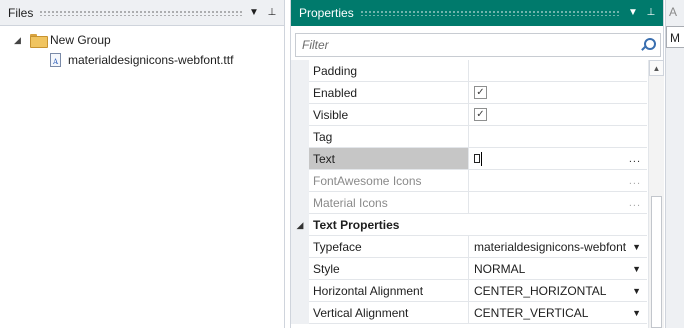 The width and height of the screenshot is (684, 328). I want to click on property-value: CENTER_HORIZONTAL ▼, so click(558, 291).